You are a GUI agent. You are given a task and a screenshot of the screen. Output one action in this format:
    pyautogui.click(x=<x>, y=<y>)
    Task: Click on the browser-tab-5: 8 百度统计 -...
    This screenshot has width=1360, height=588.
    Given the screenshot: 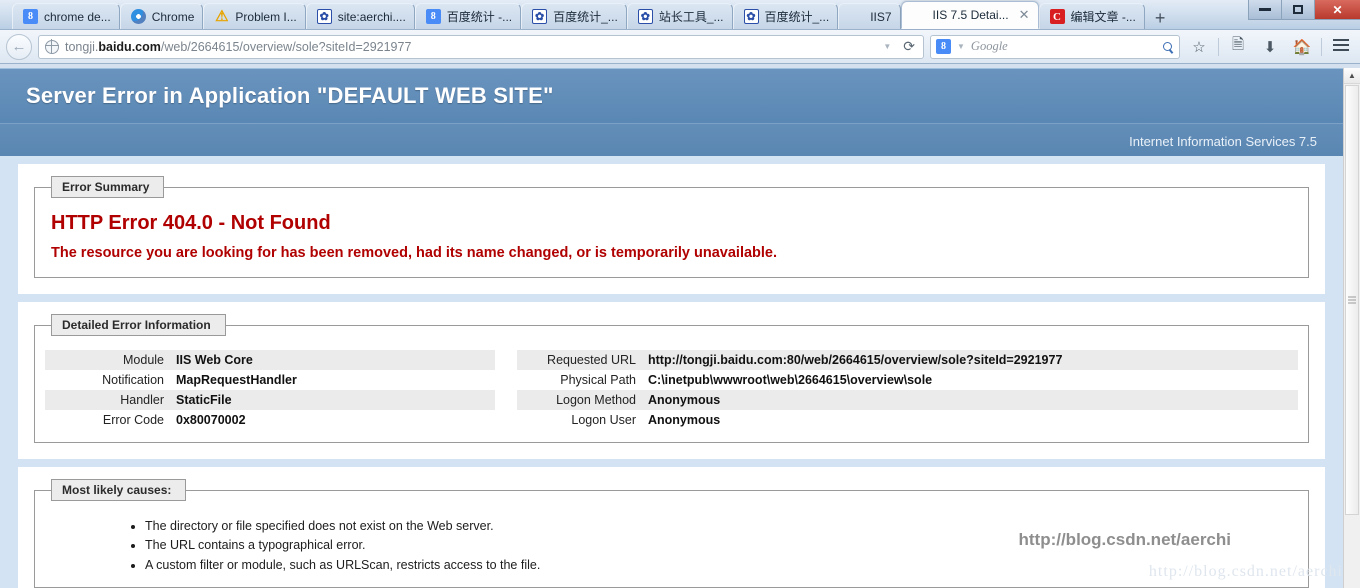 What is the action you would take?
    pyautogui.click(x=468, y=16)
    